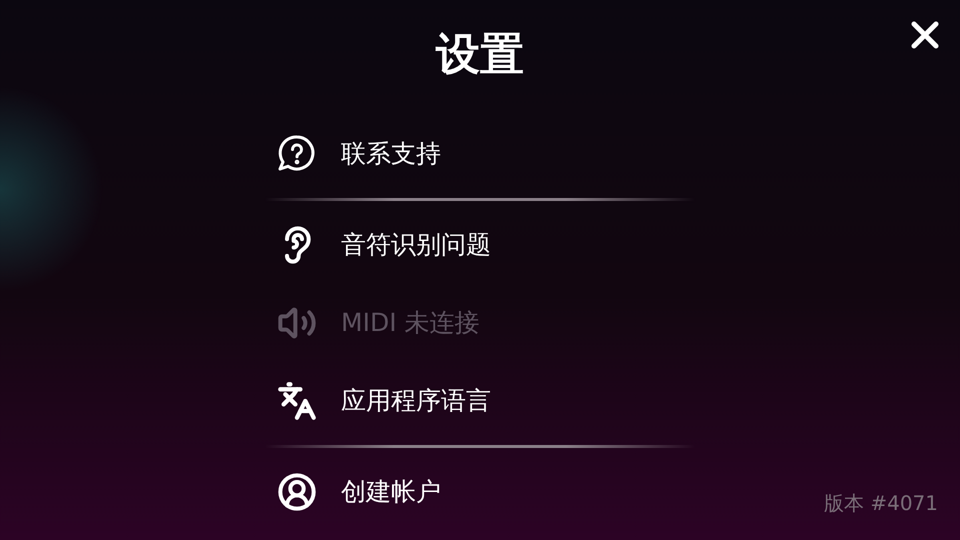 The width and height of the screenshot is (960, 540). I want to click on page-title: 设置, so click(480, 55).